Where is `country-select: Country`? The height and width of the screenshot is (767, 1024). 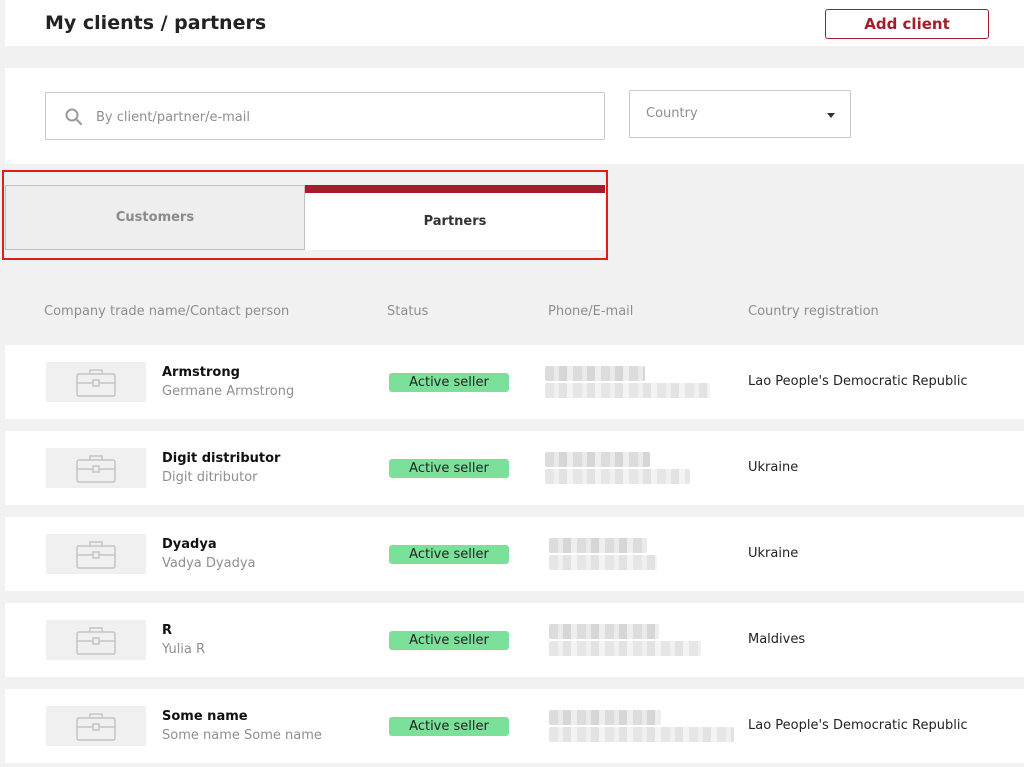
country-select: Country is located at coordinates (740, 114).